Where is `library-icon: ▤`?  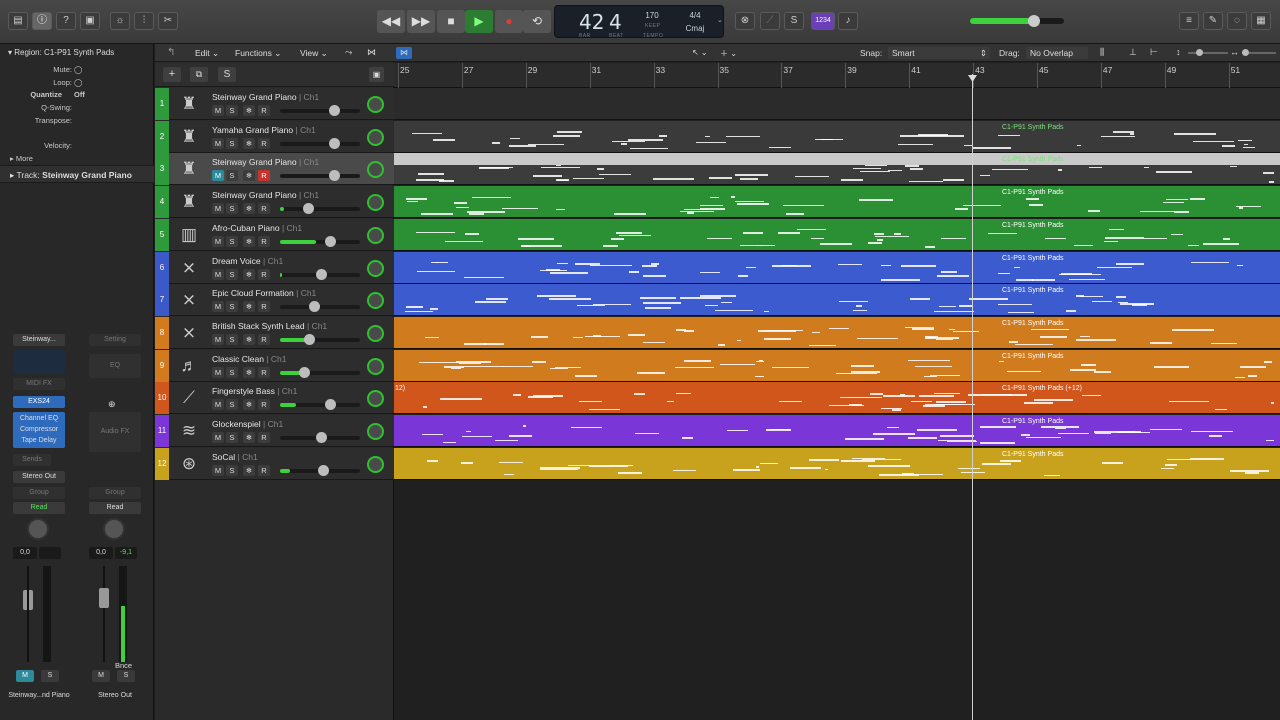 library-icon: ▤ is located at coordinates (18, 21).